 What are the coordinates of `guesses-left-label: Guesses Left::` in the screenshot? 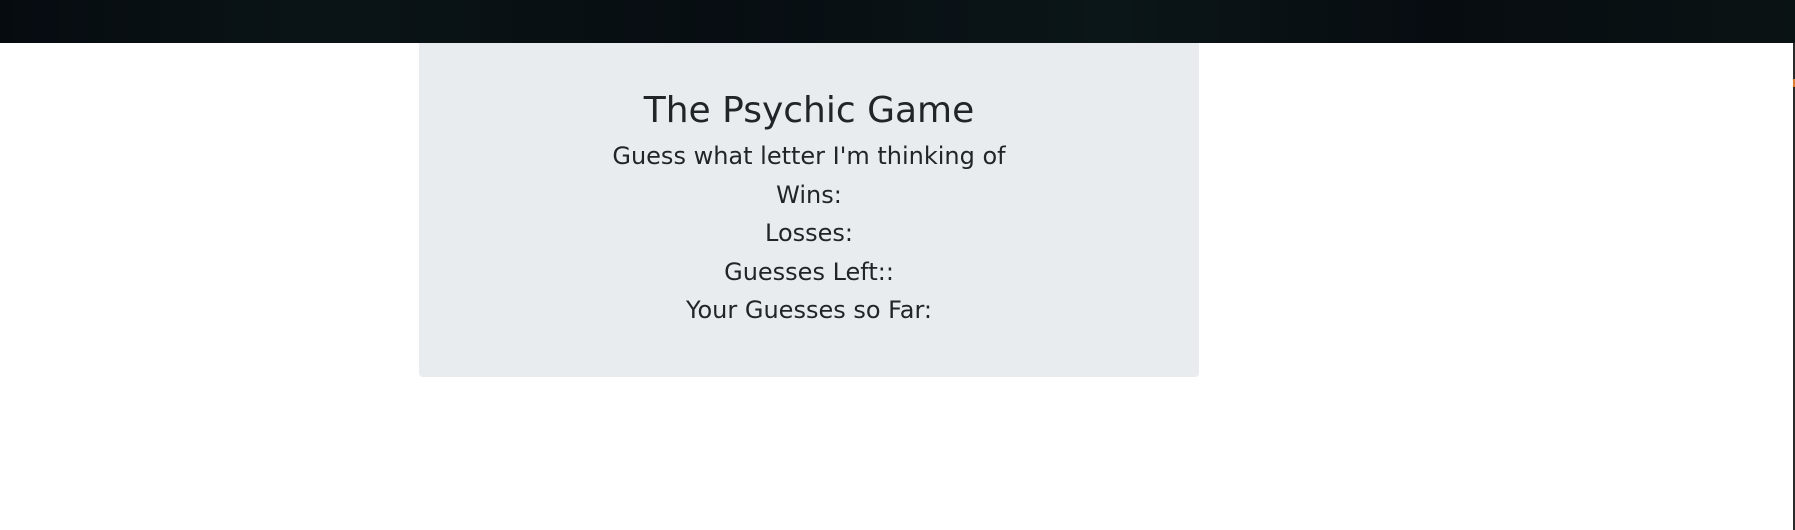 It's located at (809, 272).